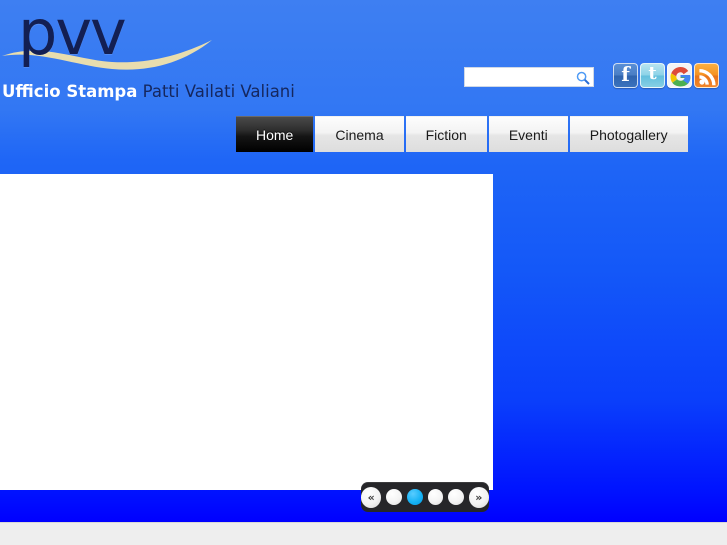 This screenshot has height=545, width=727. I want to click on googleplus-icon, so click(679, 75).